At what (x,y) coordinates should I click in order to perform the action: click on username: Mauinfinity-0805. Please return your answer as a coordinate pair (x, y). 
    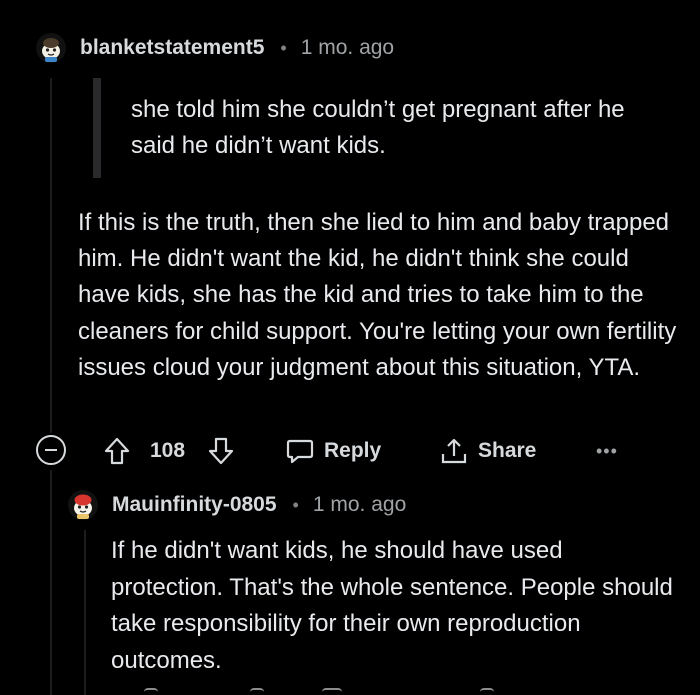
    Looking at the image, I should click on (194, 505).